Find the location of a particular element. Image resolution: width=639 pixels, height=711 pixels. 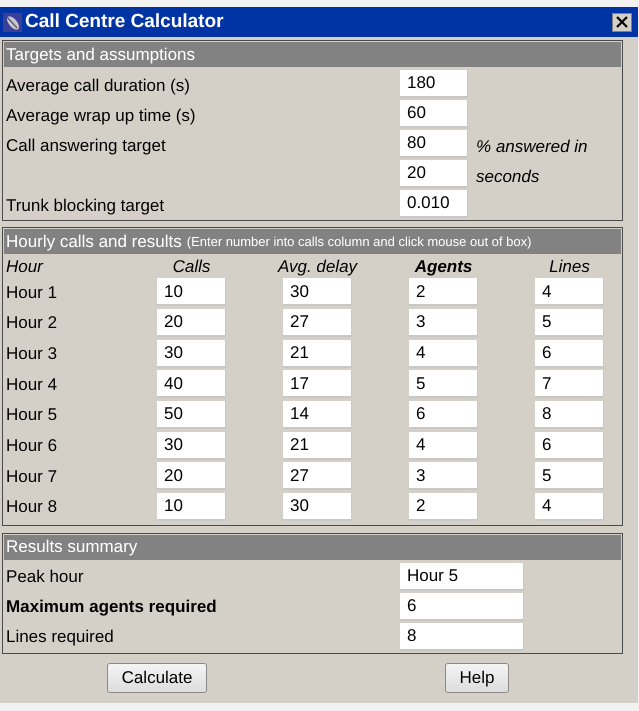

close-button is located at coordinates (622, 22).